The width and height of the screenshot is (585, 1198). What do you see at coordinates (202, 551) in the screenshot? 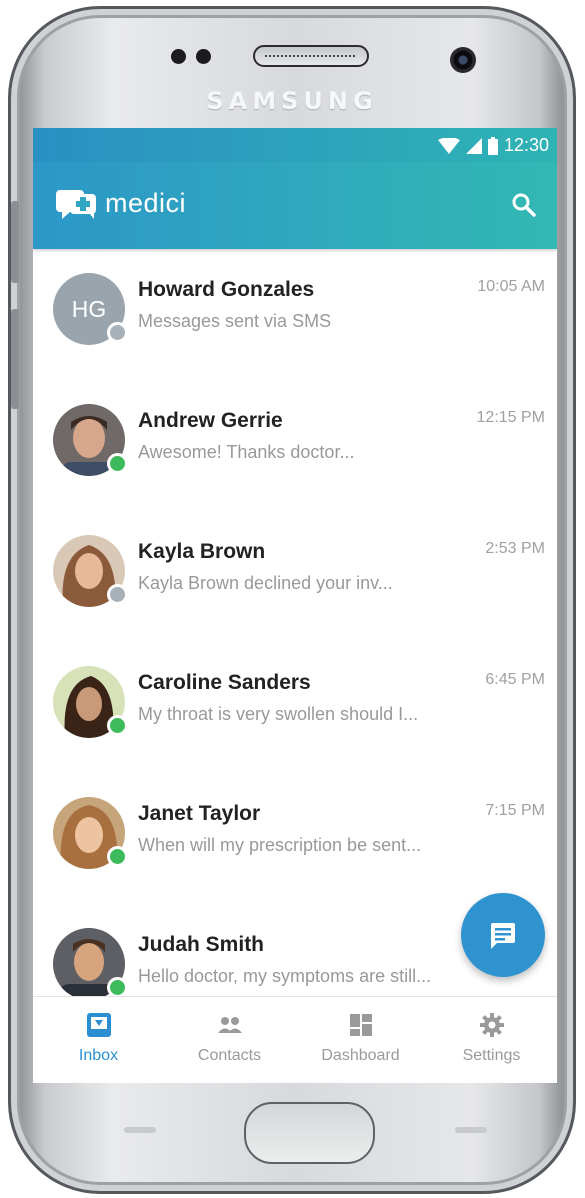
I see `contact-name: Kayla Brown` at bounding box center [202, 551].